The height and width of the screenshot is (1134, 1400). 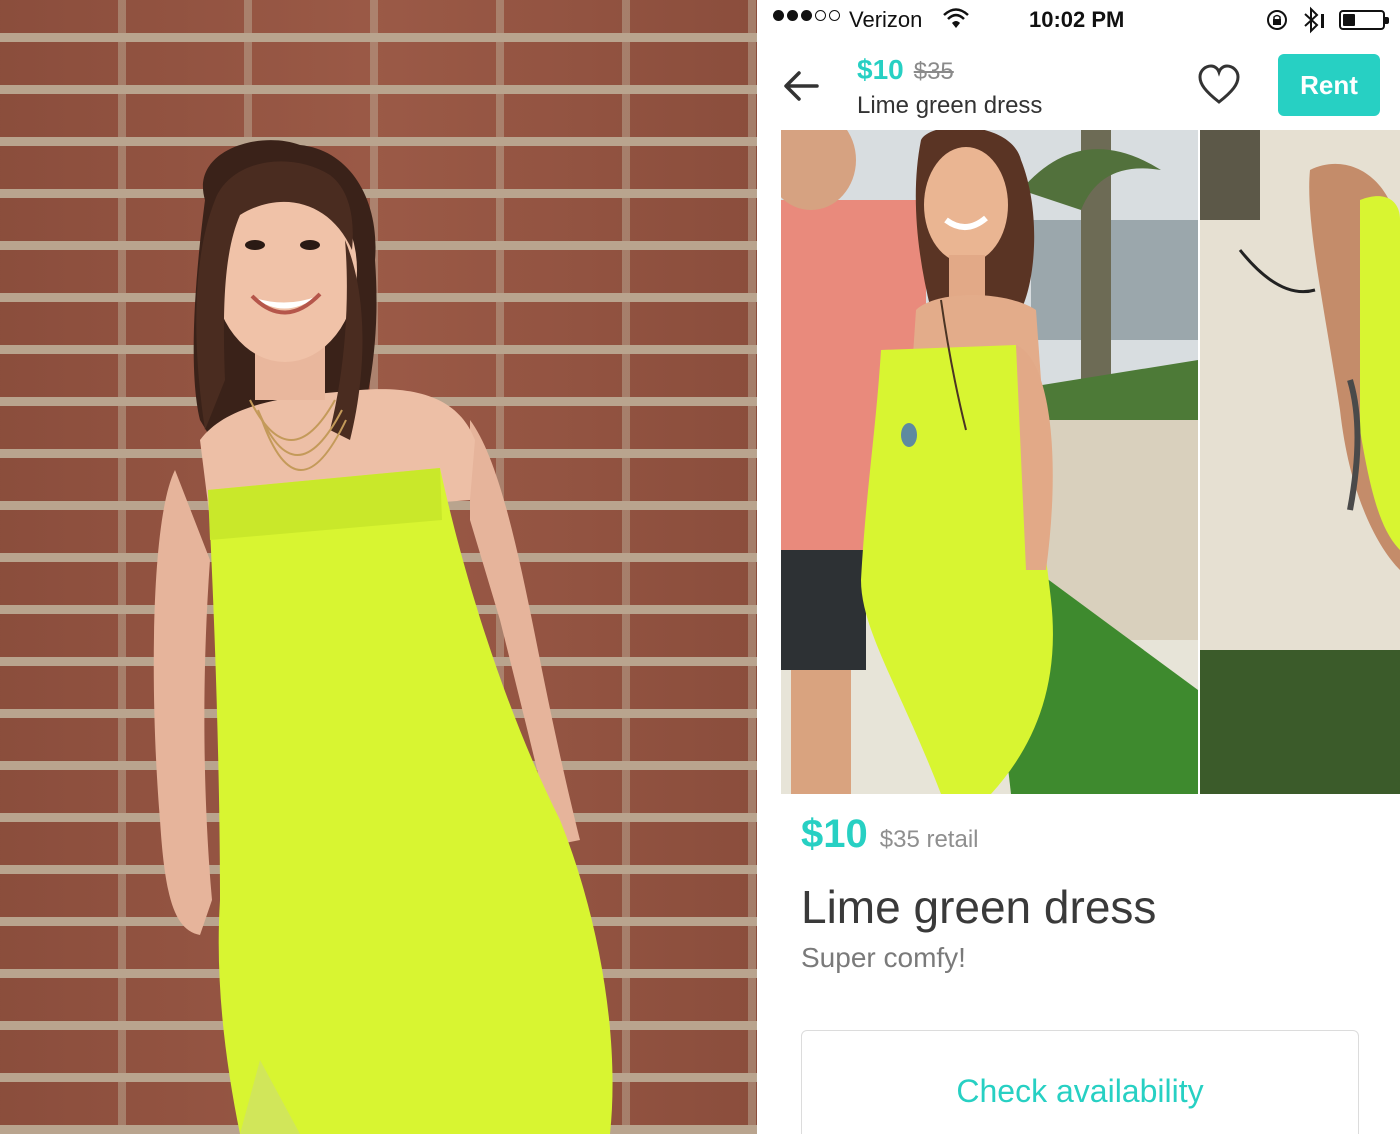 What do you see at coordinates (1277, 20) in the screenshot?
I see `lock-rotation-icon` at bounding box center [1277, 20].